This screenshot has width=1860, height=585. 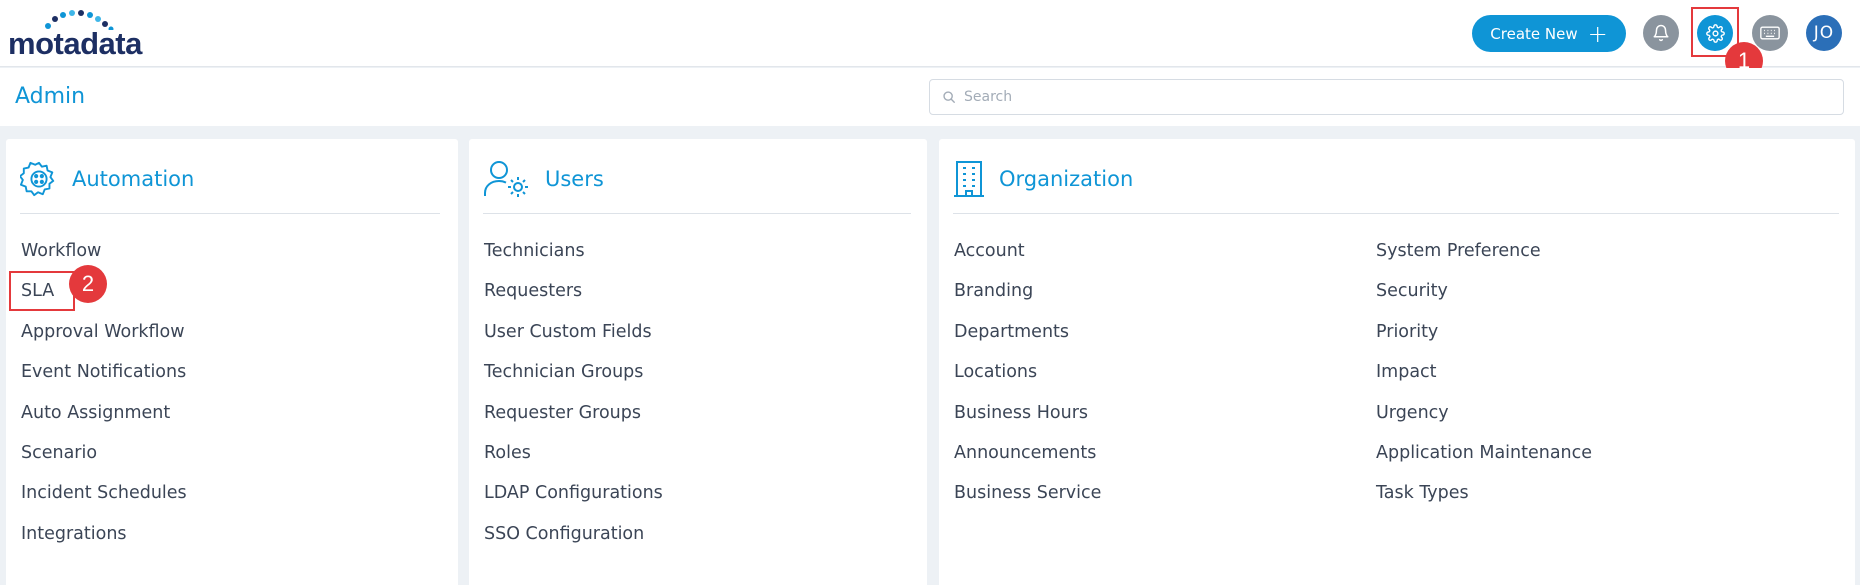 What do you see at coordinates (573, 382) in the screenshot?
I see `users-item-technician-groups: Technician Groups` at bounding box center [573, 382].